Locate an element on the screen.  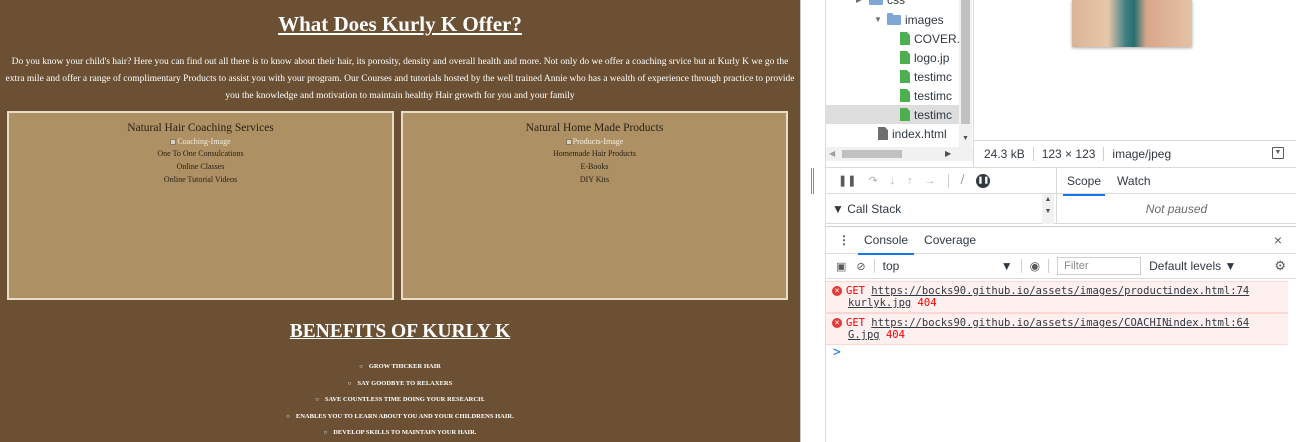
step-into-icon: ↓ is located at coordinates (893, 181).